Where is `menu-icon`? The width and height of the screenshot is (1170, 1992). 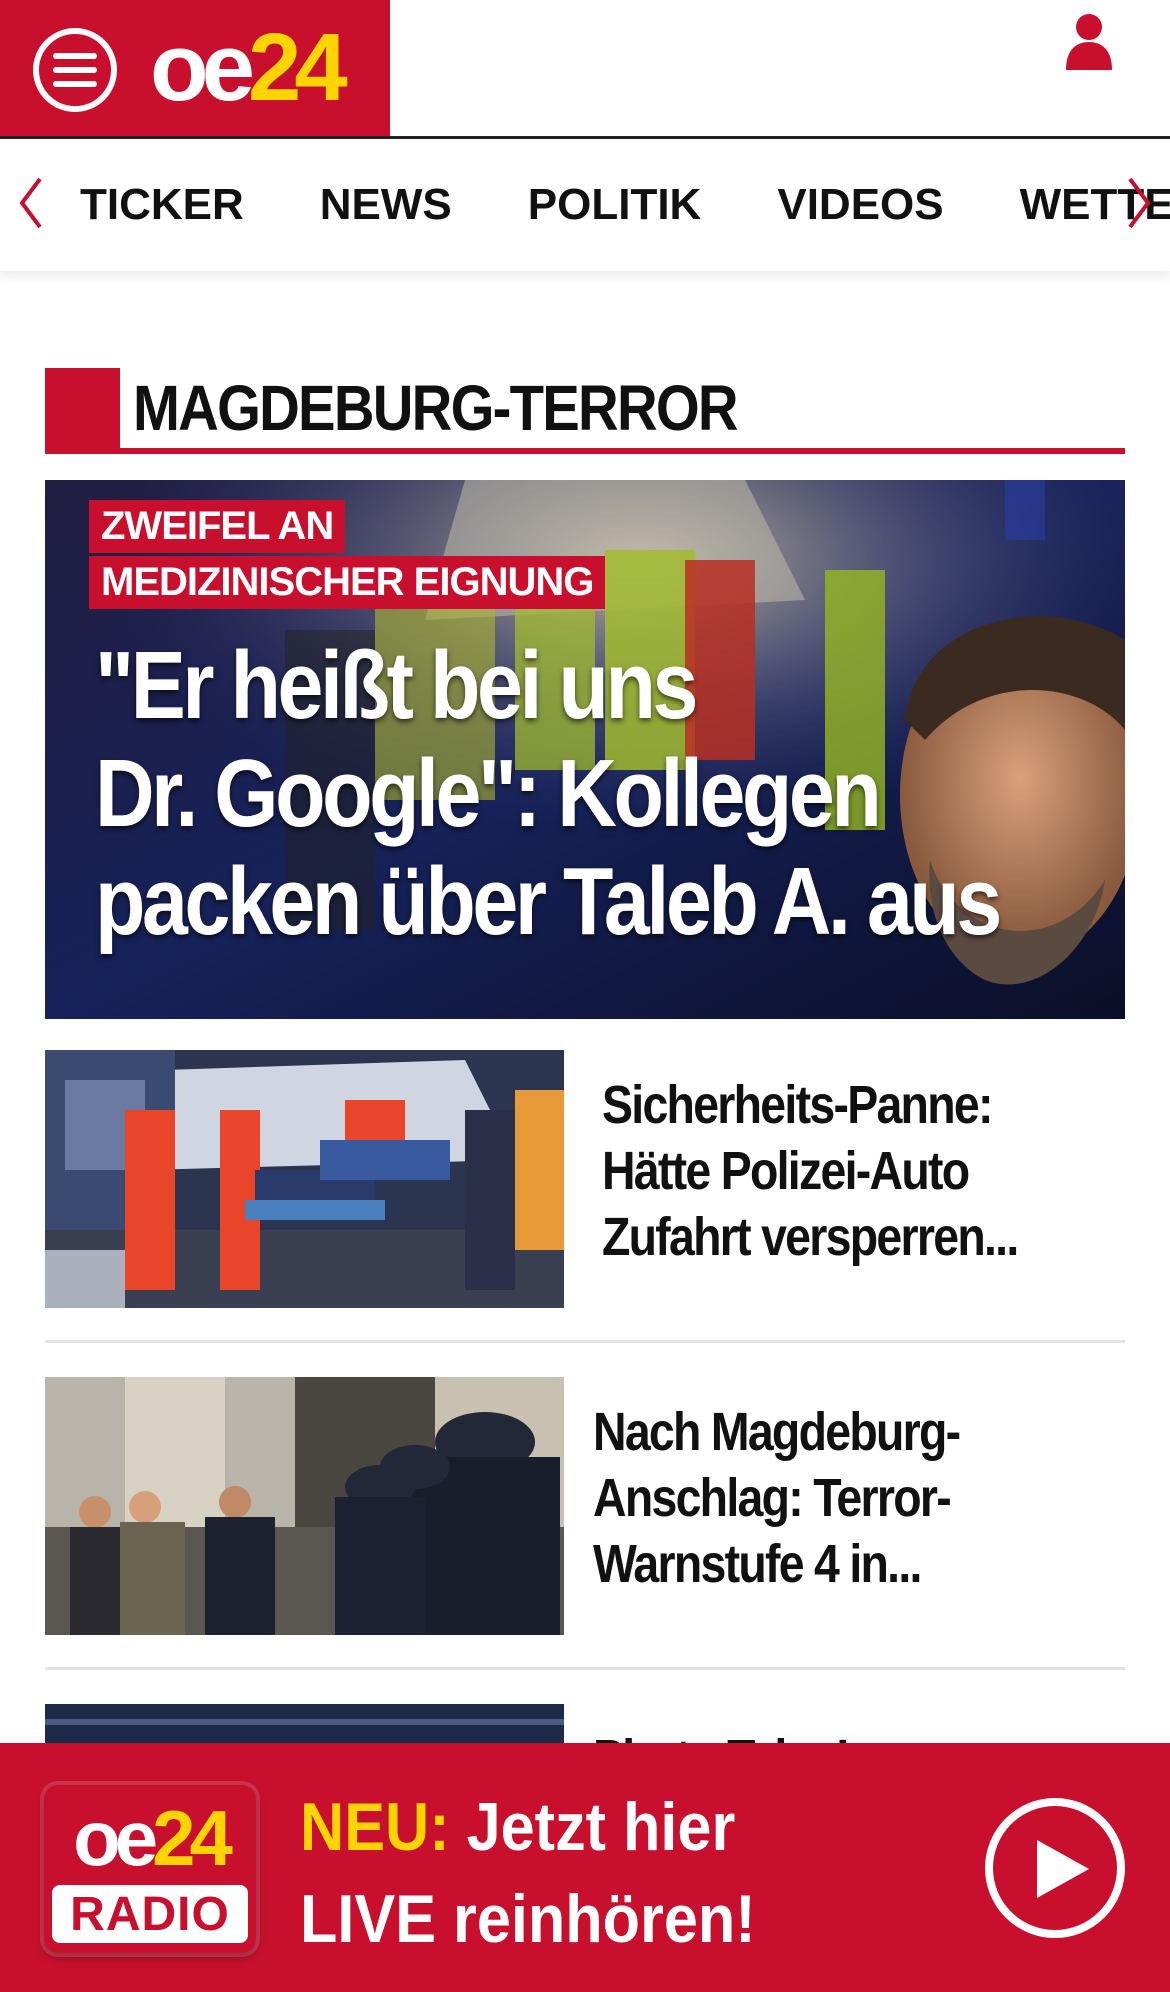
menu-icon is located at coordinates (75, 70).